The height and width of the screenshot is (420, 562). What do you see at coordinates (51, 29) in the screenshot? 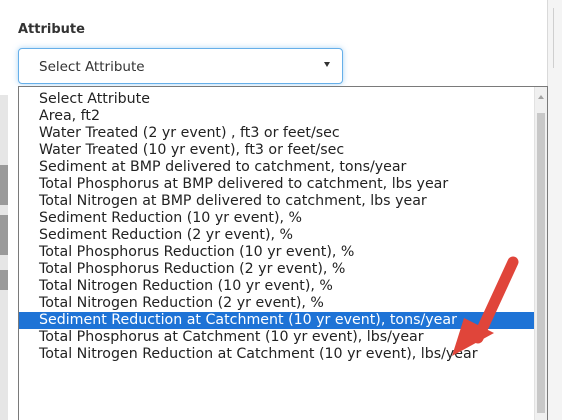
I see `attribute-label: Attribute` at bounding box center [51, 29].